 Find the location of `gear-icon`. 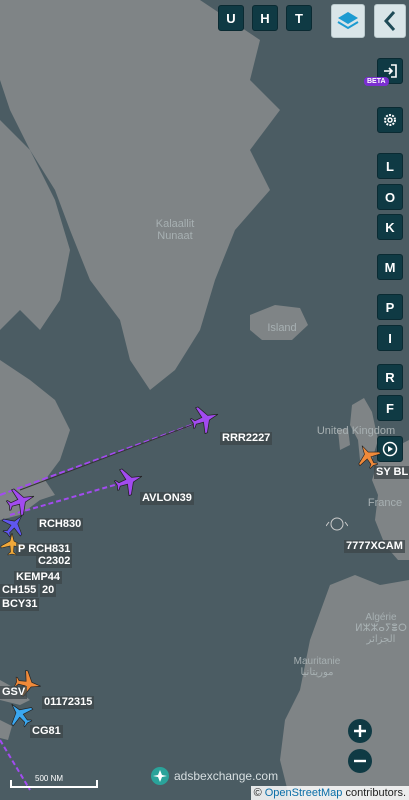

gear-icon is located at coordinates (390, 120).